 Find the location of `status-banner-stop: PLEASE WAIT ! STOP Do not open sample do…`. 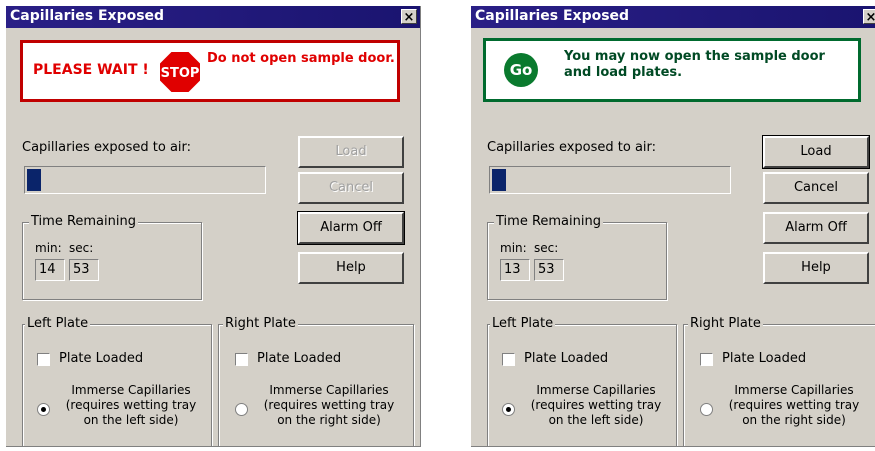

status-banner-stop: PLEASE WAIT ! STOP Do not open sample do… is located at coordinates (210, 71).